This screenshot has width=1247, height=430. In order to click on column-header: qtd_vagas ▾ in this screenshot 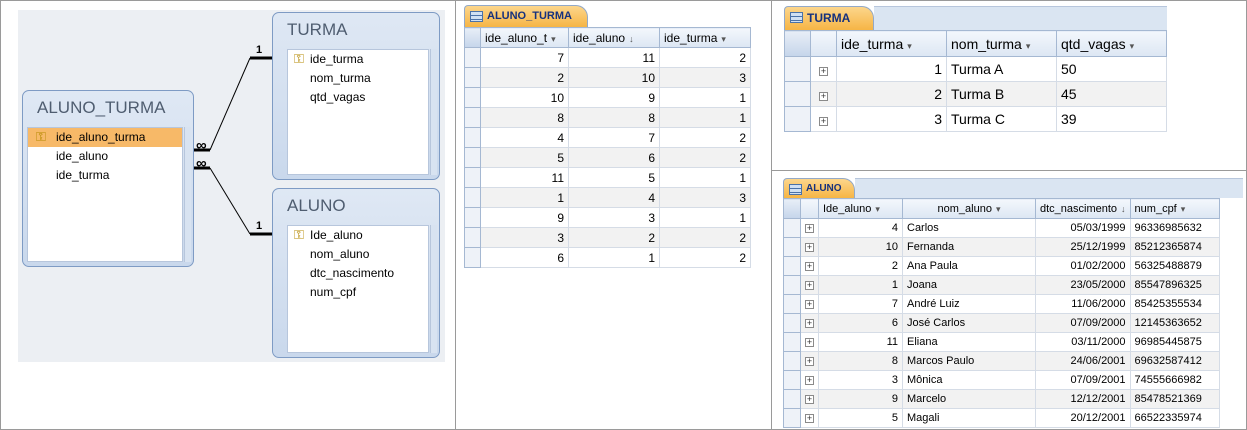, I will do `click(1111, 43)`.